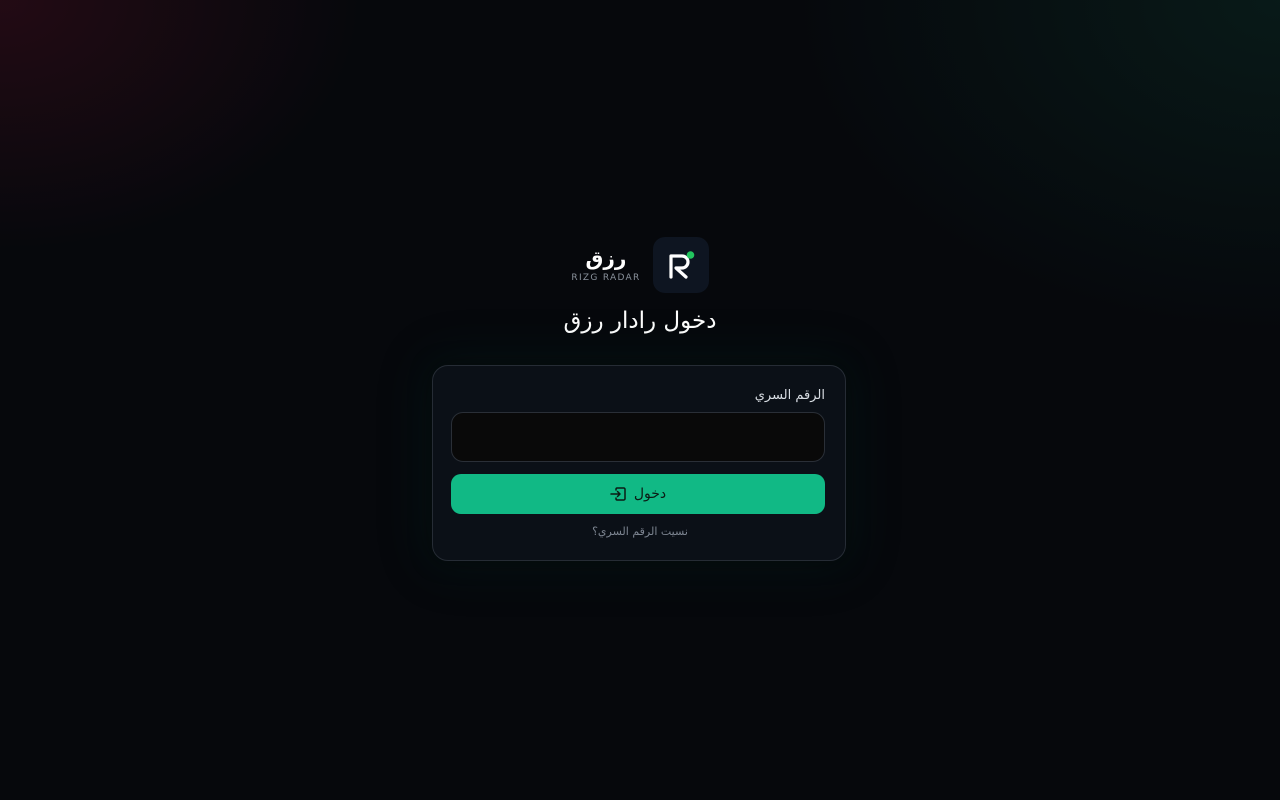 This screenshot has width=1280, height=800. I want to click on login-button: دخول, so click(638, 494).